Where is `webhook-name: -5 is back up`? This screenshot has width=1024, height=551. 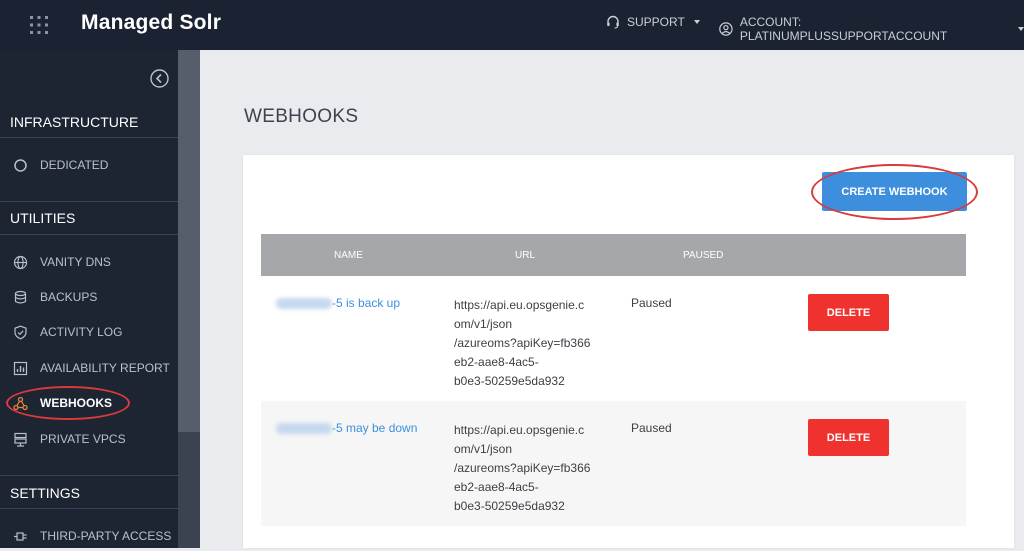 webhook-name: -5 is back up is located at coordinates (366, 303).